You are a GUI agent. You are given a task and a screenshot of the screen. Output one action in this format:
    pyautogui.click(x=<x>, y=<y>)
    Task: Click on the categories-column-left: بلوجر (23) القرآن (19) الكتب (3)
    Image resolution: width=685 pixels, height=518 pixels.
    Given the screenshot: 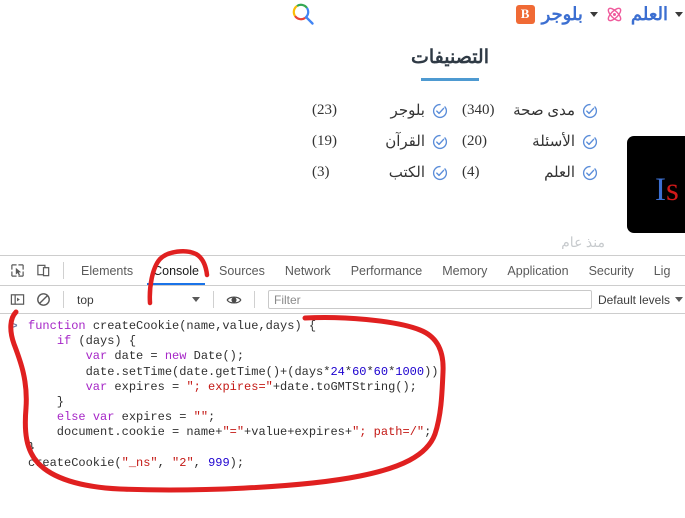 What is the action you would take?
    pyautogui.click(x=375, y=141)
    